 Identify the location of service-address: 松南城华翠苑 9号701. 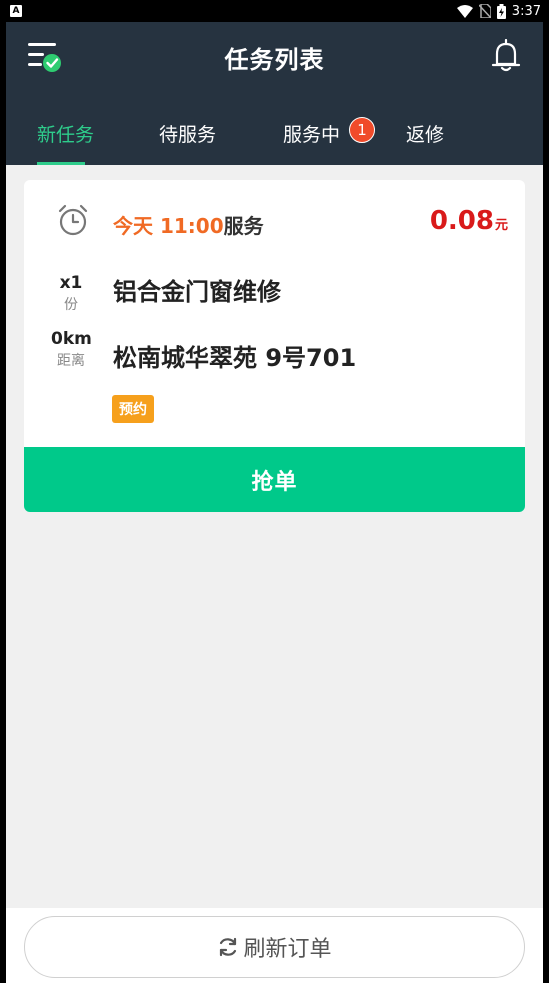
(235, 358).